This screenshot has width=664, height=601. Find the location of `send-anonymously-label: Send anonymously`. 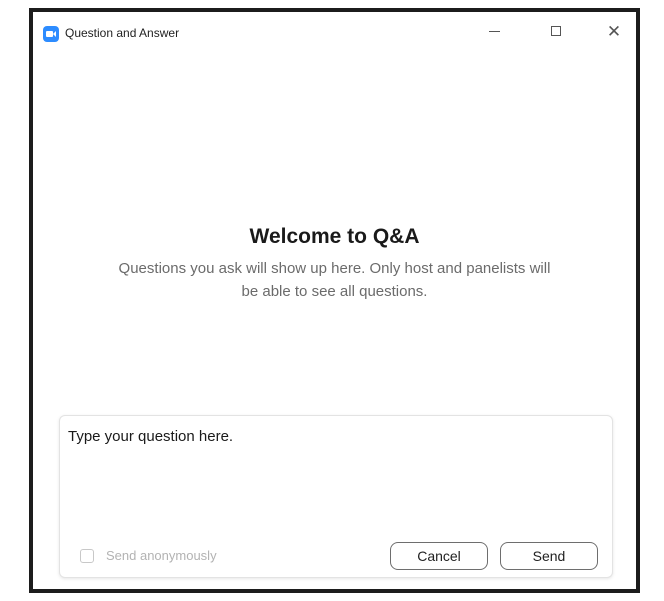

send-anonymously-label: Send anonymously is located at coordinates (161, 555).